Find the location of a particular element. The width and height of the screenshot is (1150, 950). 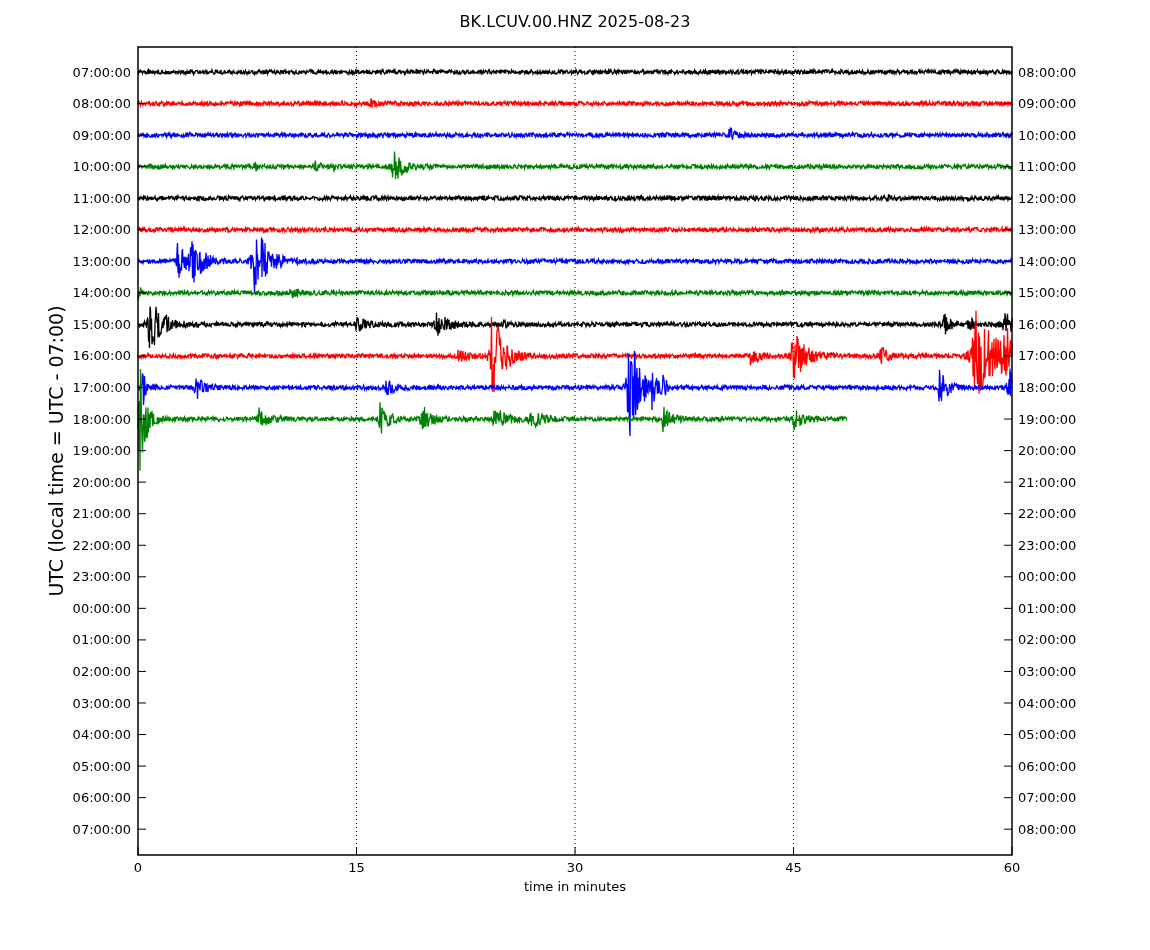

plot-title: BK.LCUV.00.HNZ 2025-08-23 is located at coordinates (575, 21).